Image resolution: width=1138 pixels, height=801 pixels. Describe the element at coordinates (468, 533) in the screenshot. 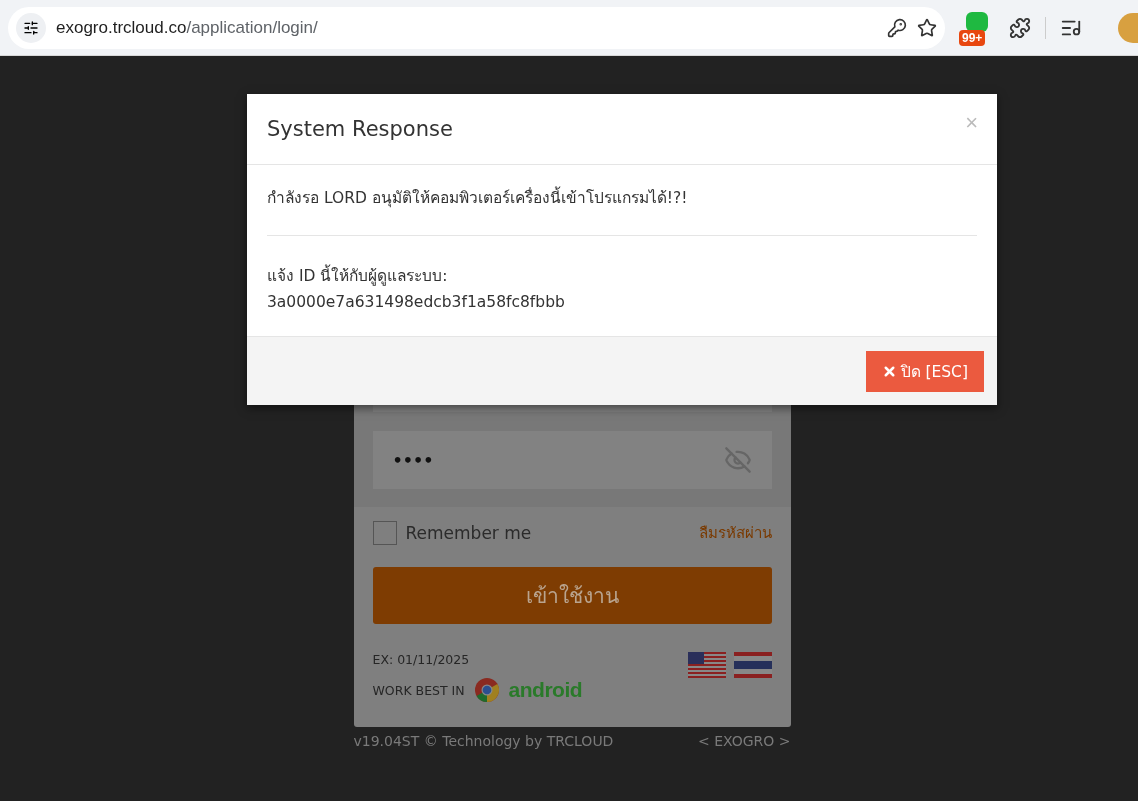

I see `remember-label: Remember me` at that location.